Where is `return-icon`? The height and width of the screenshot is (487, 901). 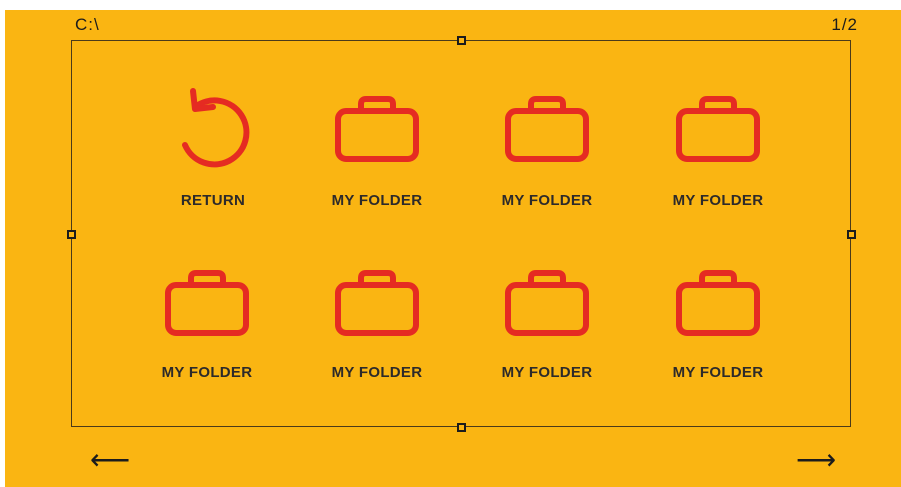
return-icon is located at coordinates (213, 128).